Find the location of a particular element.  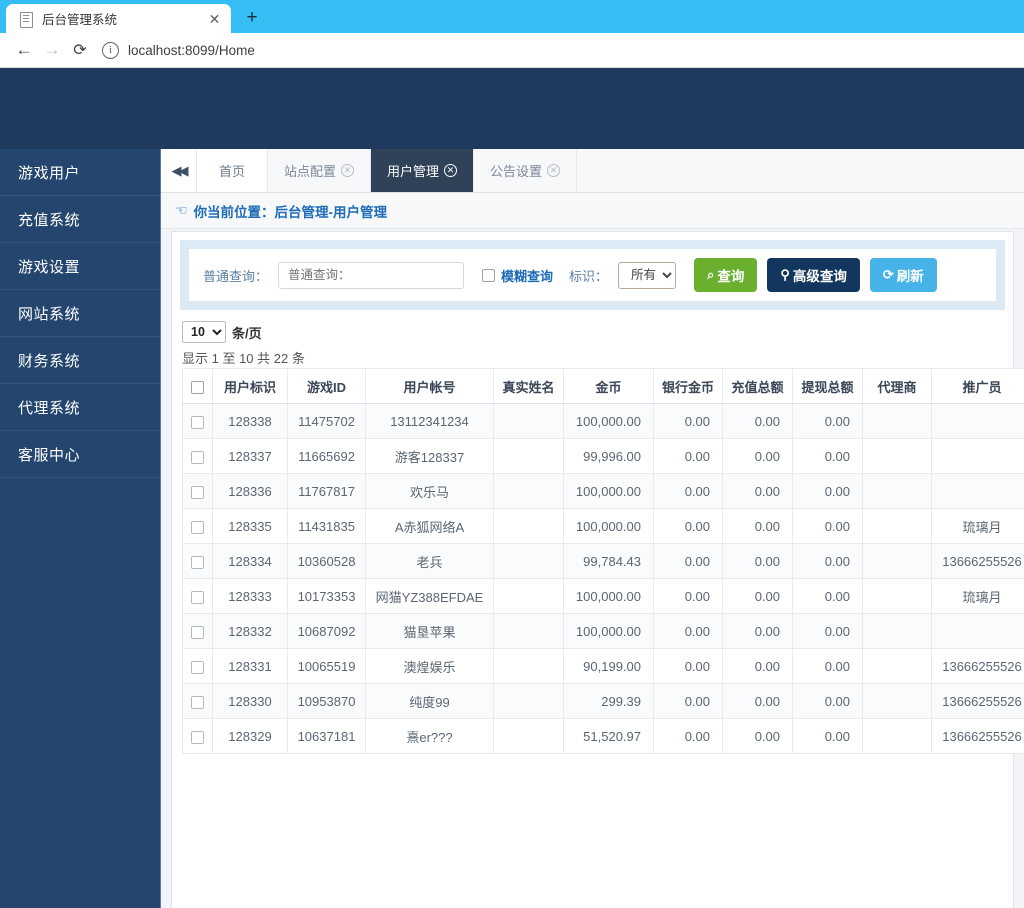

table-row: 128332 10687092 猫垦苹果 100,000.00 0.00 0.00 0.00 is located at coordinates (603, 631).